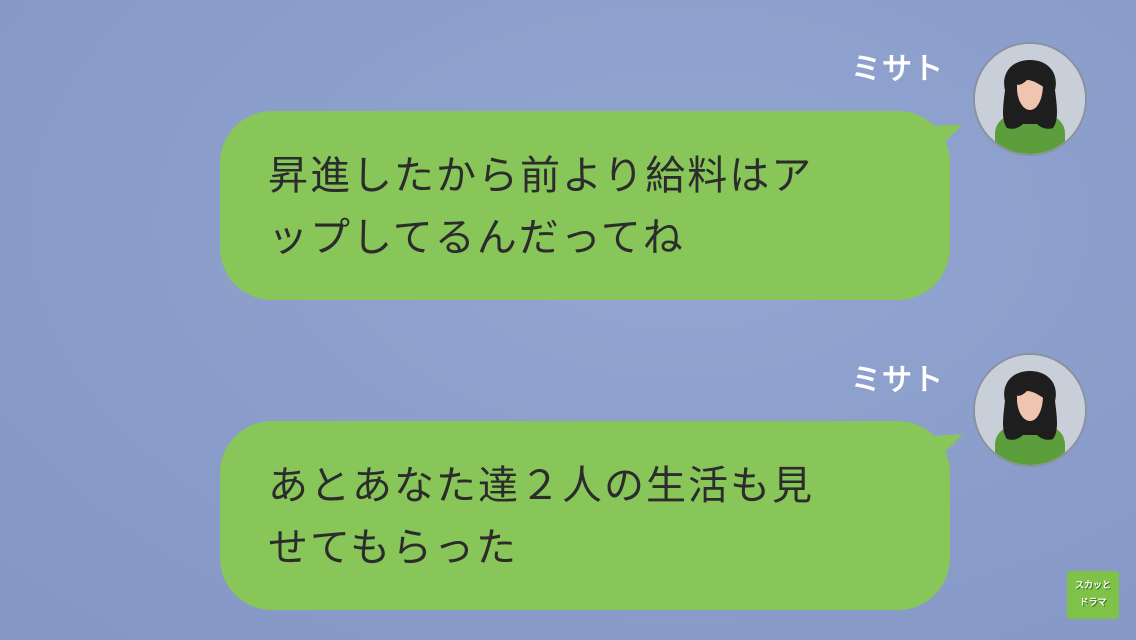 The image size is (1136, 640). I want to click on message-line: ップしてるんだってね, so click(476, 238).